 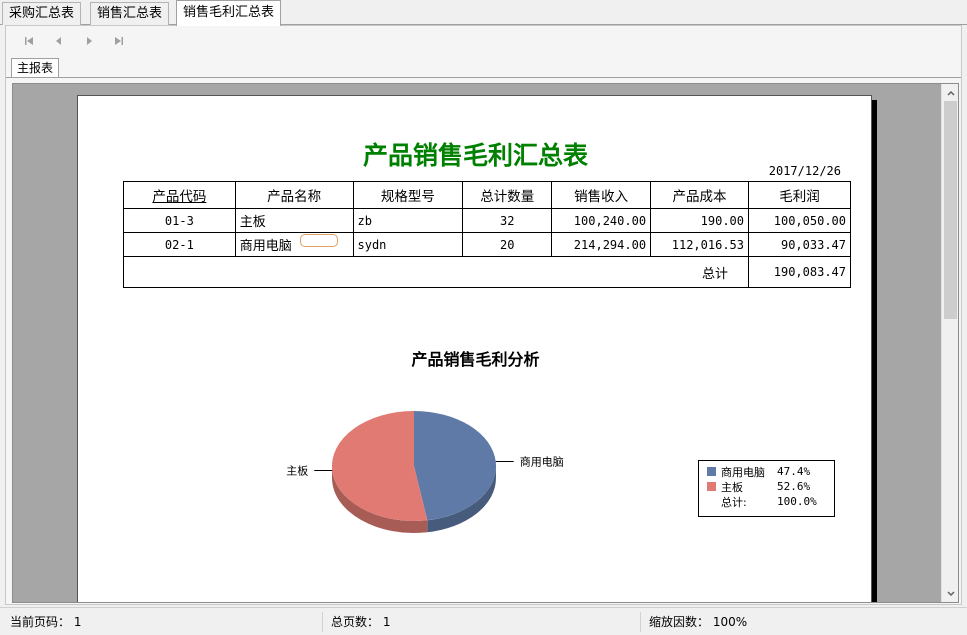 I want to click on report-title: 产品销售毛利汇总表, so click(x=475, y=155).